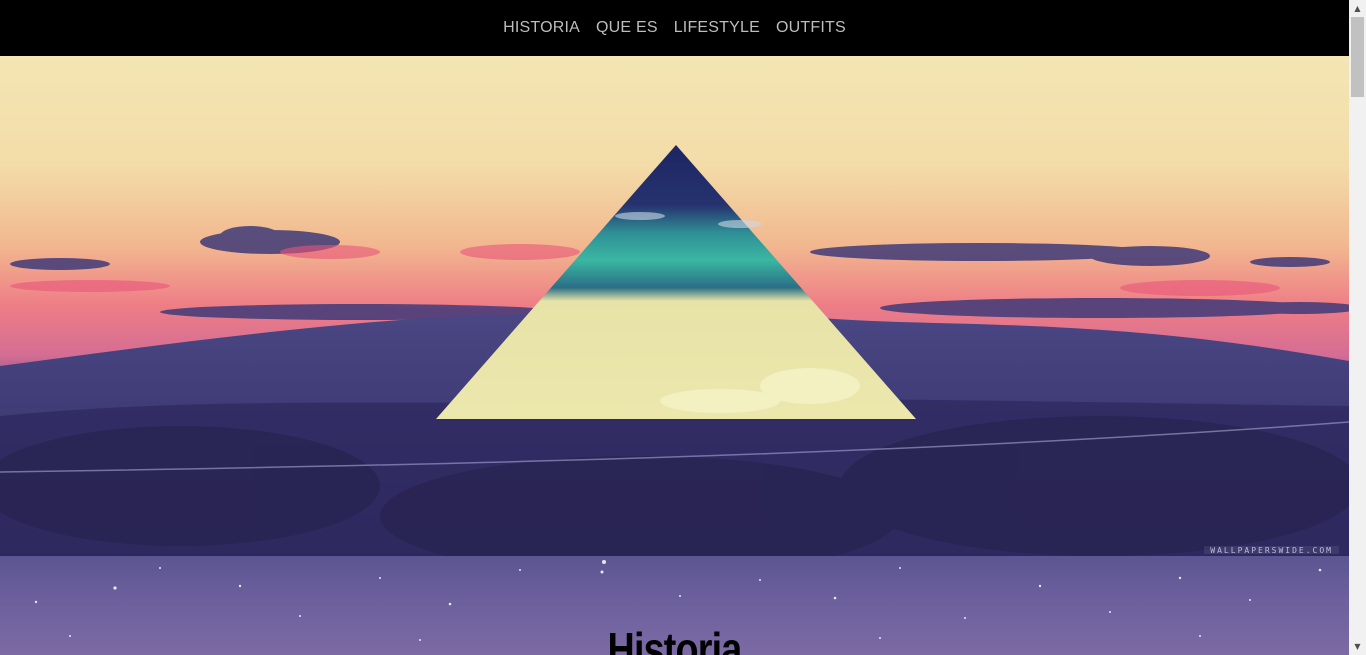  Describe the element at coordinates (811, 28) in the screenshot. I see `nav-link-outfits: OUTFITS` at that location.